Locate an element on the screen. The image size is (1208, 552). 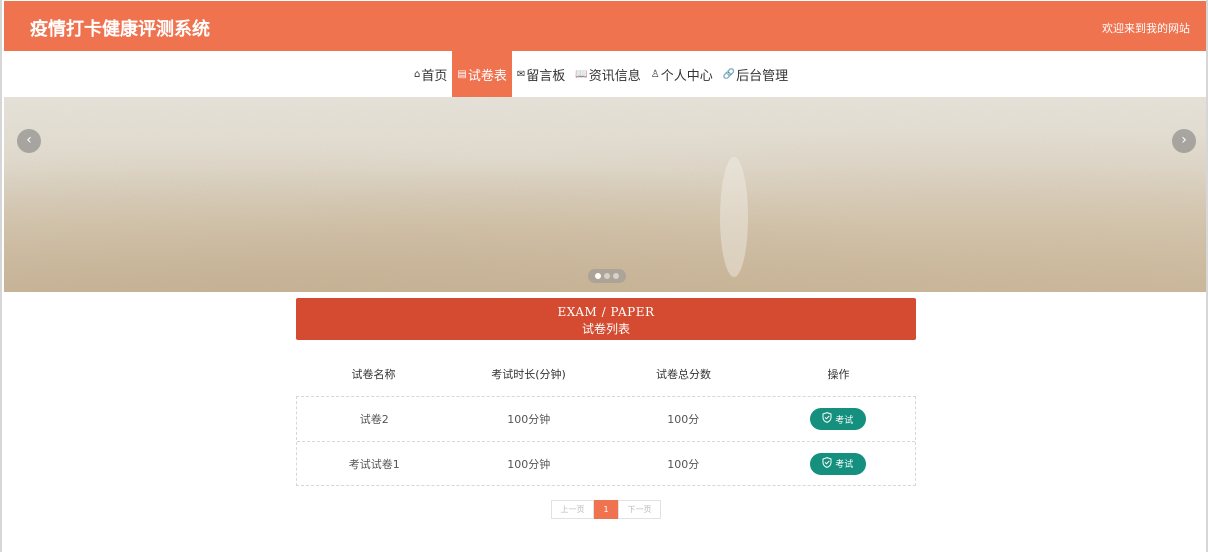
column-header-score: 试卷总分数 is located at coordinates (683, 374).